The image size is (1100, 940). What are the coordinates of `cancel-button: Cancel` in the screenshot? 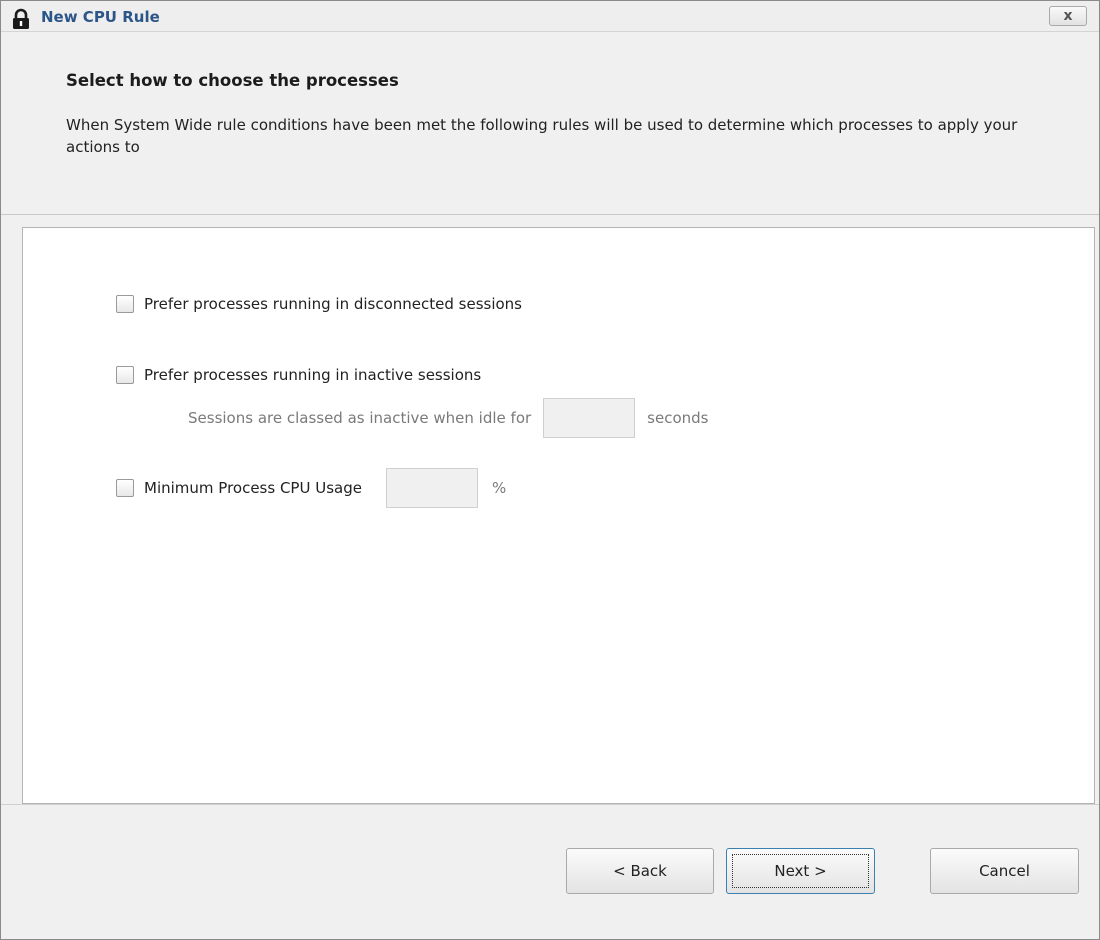 It's located at (1004, 871).